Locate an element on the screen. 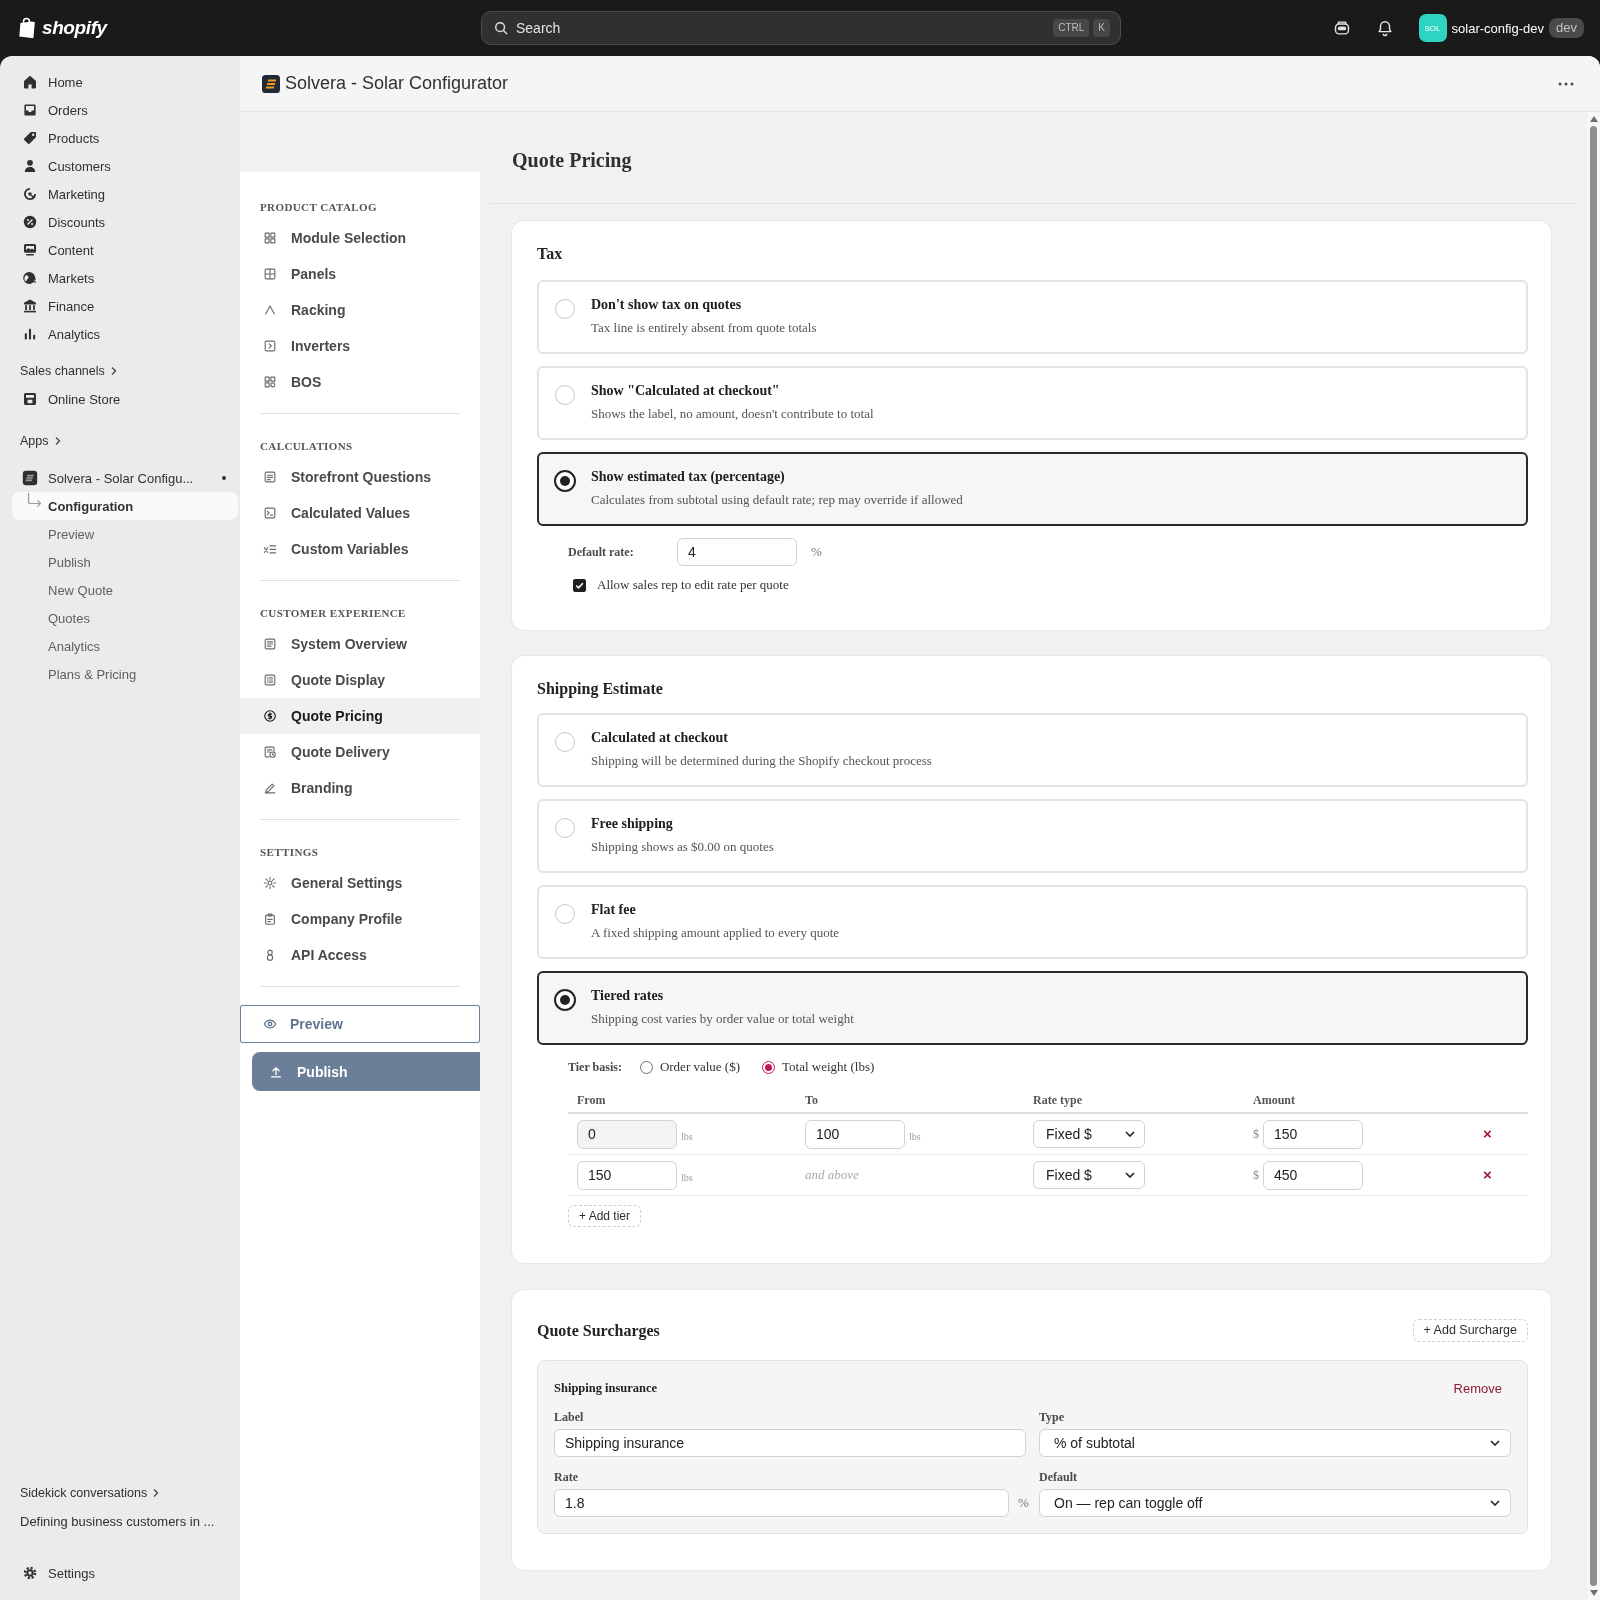 The height and width of the screenshot is (1600, 1600). nav-section-heading: SETTINGS is located at coordinates (289, 852).